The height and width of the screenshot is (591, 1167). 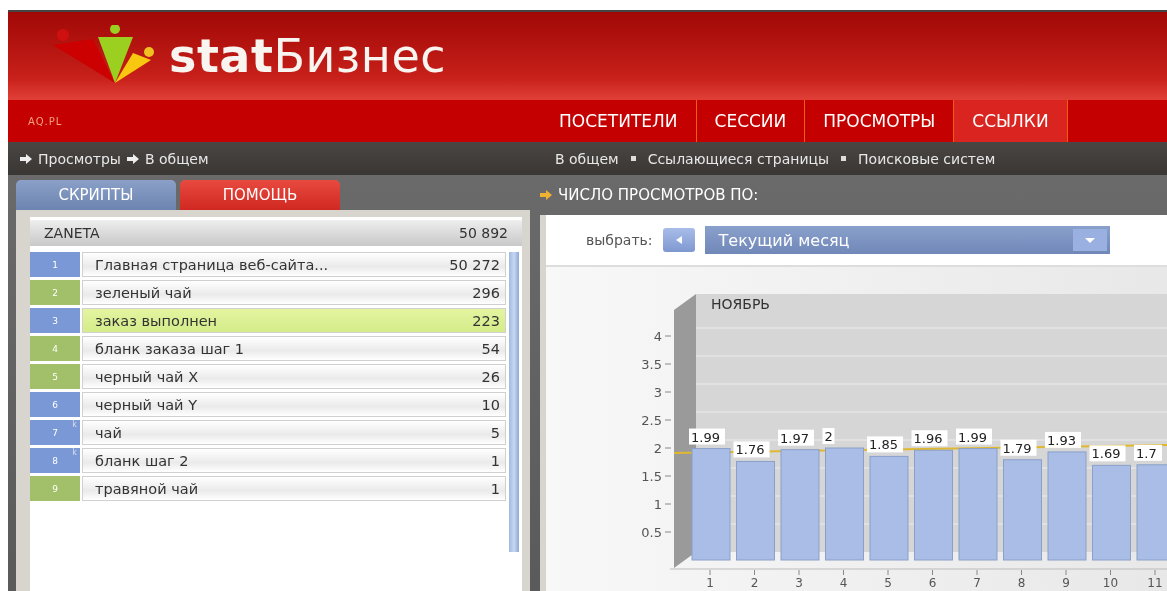 I want to click on y-tick: 4, so click(x=657, y=336).